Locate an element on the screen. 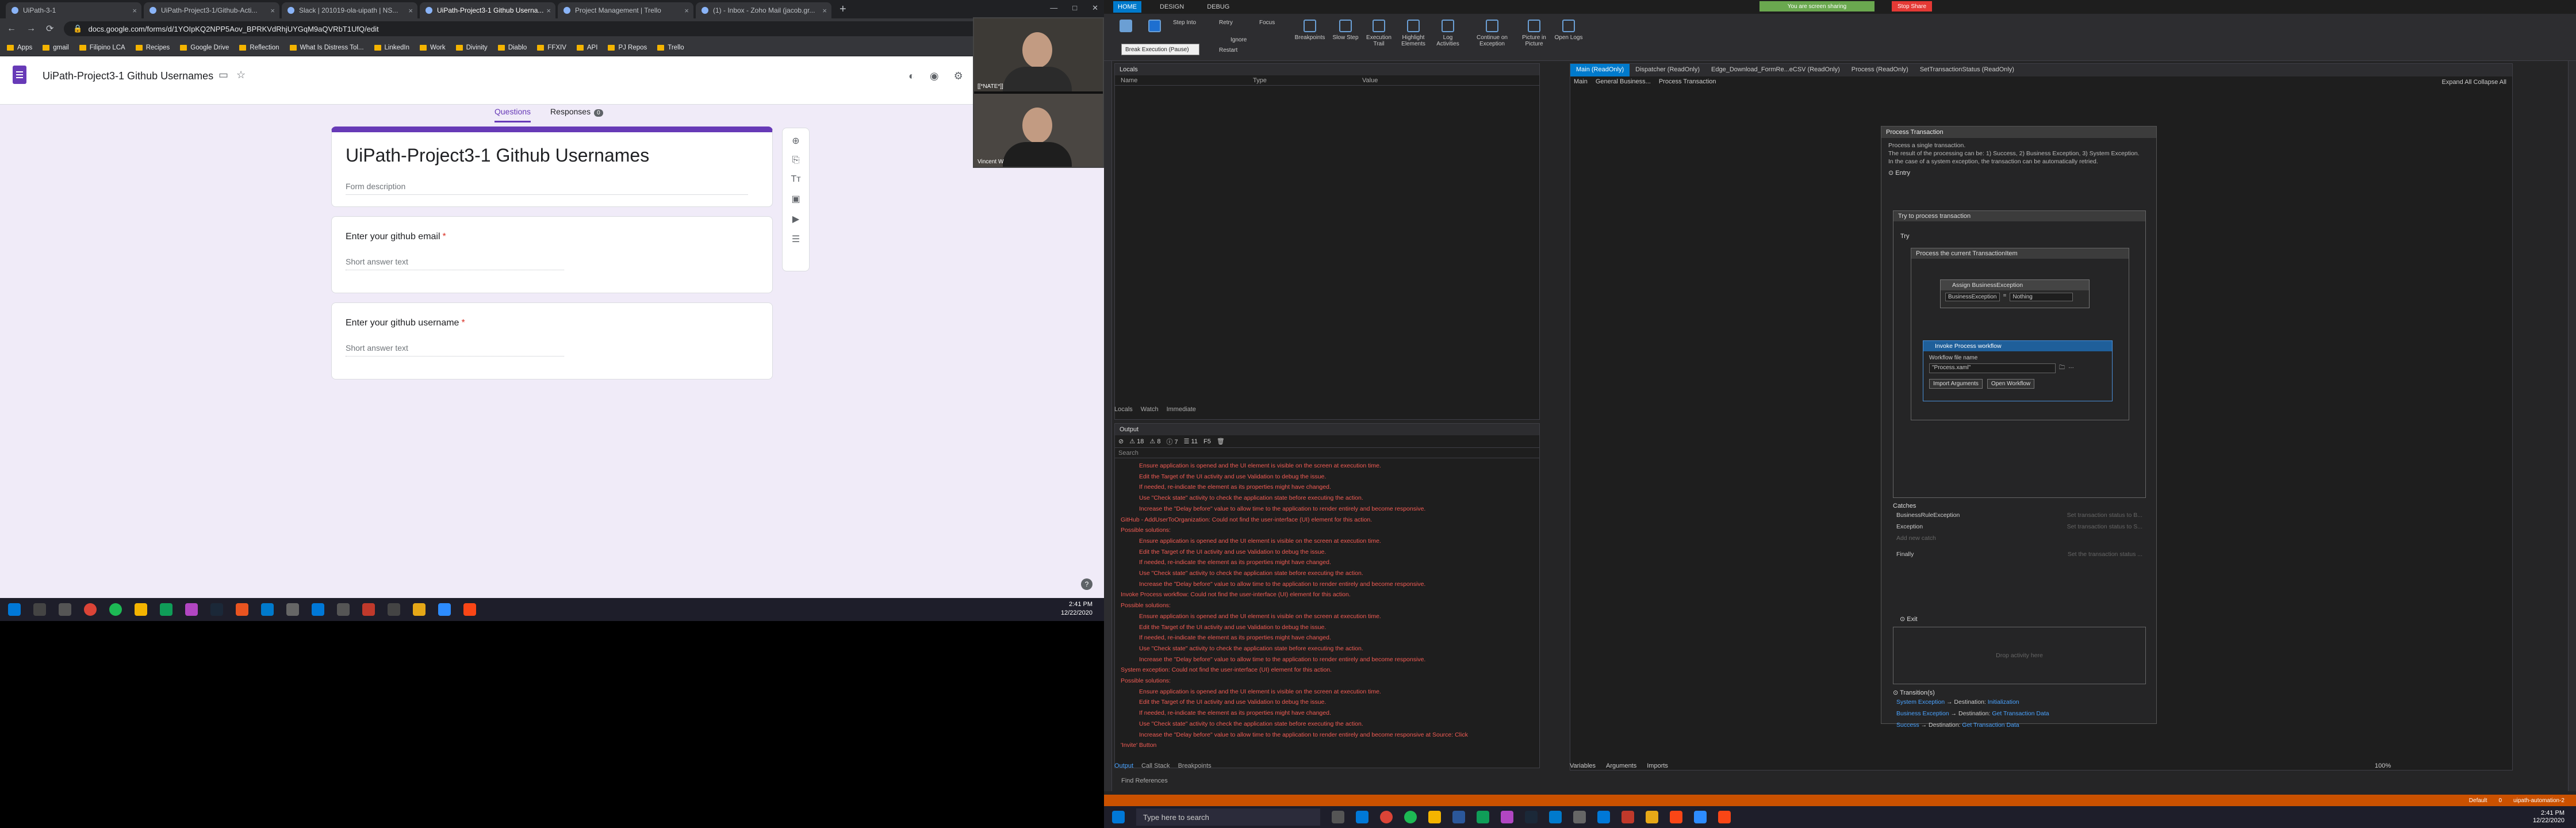 The image size is (2576, 828). tab-call-stack: Call Stack is located at coordinates (1155, 765).